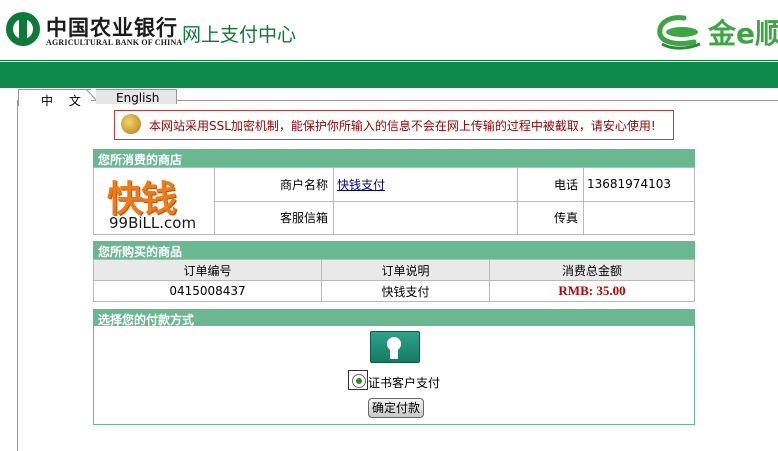 The width and height of the screenshot is (778, 451). Describe the element at coordinates (405, 291) in the screenshot. I see `description-value: 快钱支付` at that location.